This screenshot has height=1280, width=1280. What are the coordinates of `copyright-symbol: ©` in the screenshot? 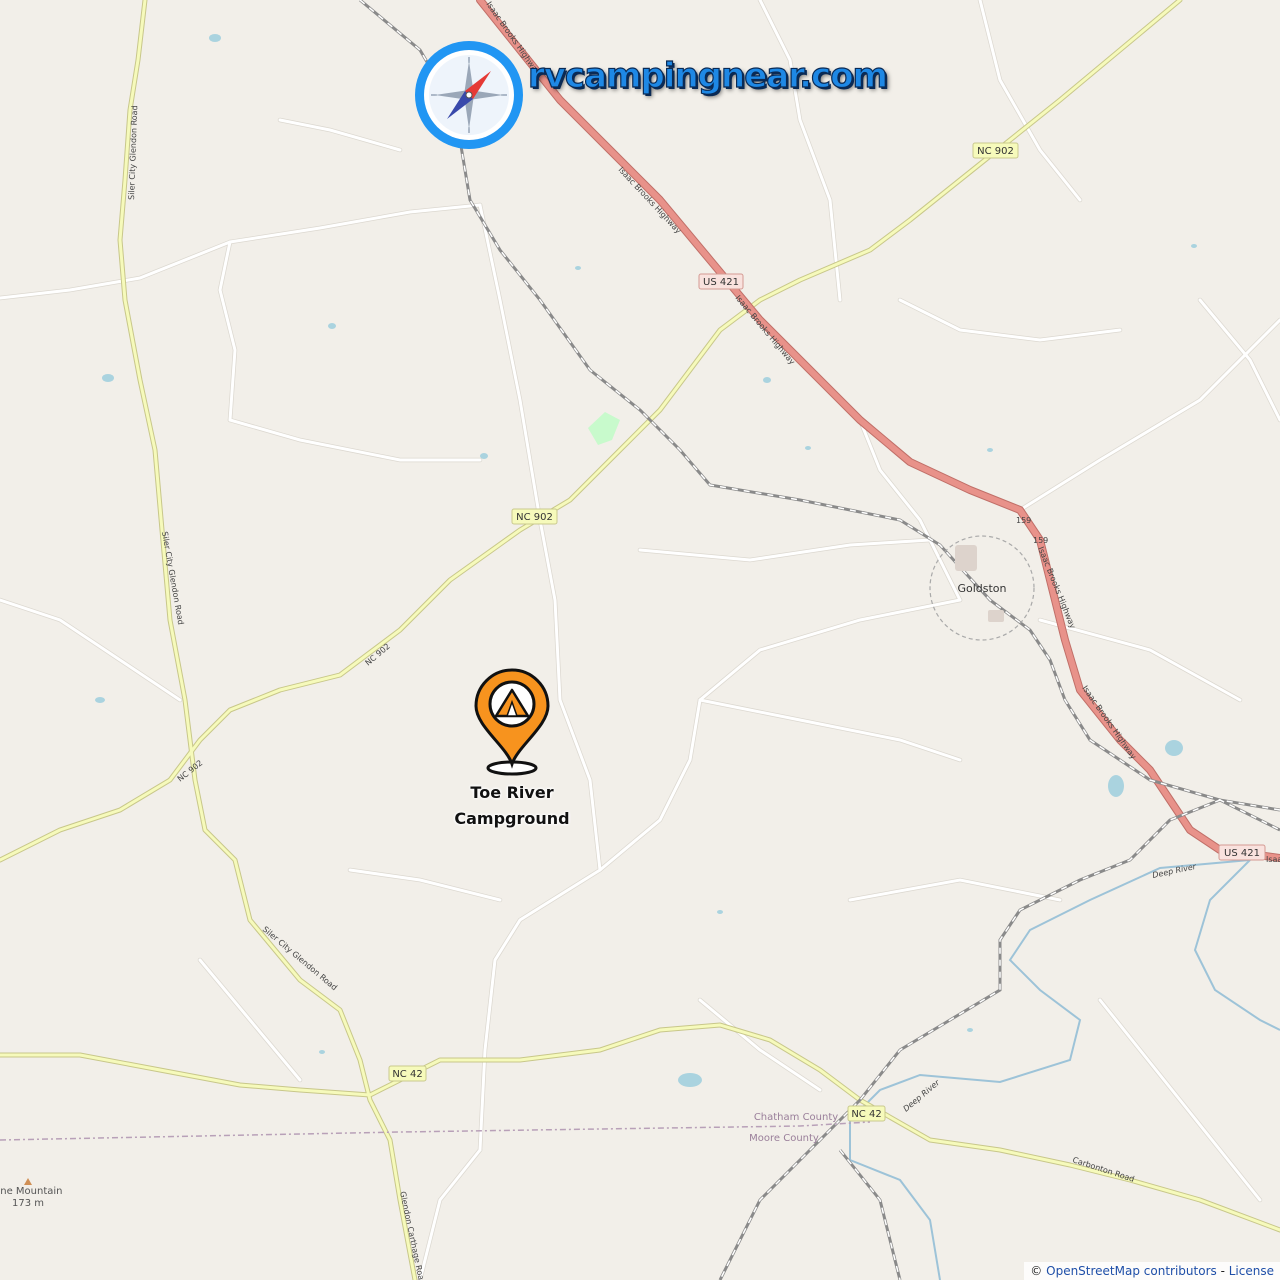 It's located at (1036, 1271).